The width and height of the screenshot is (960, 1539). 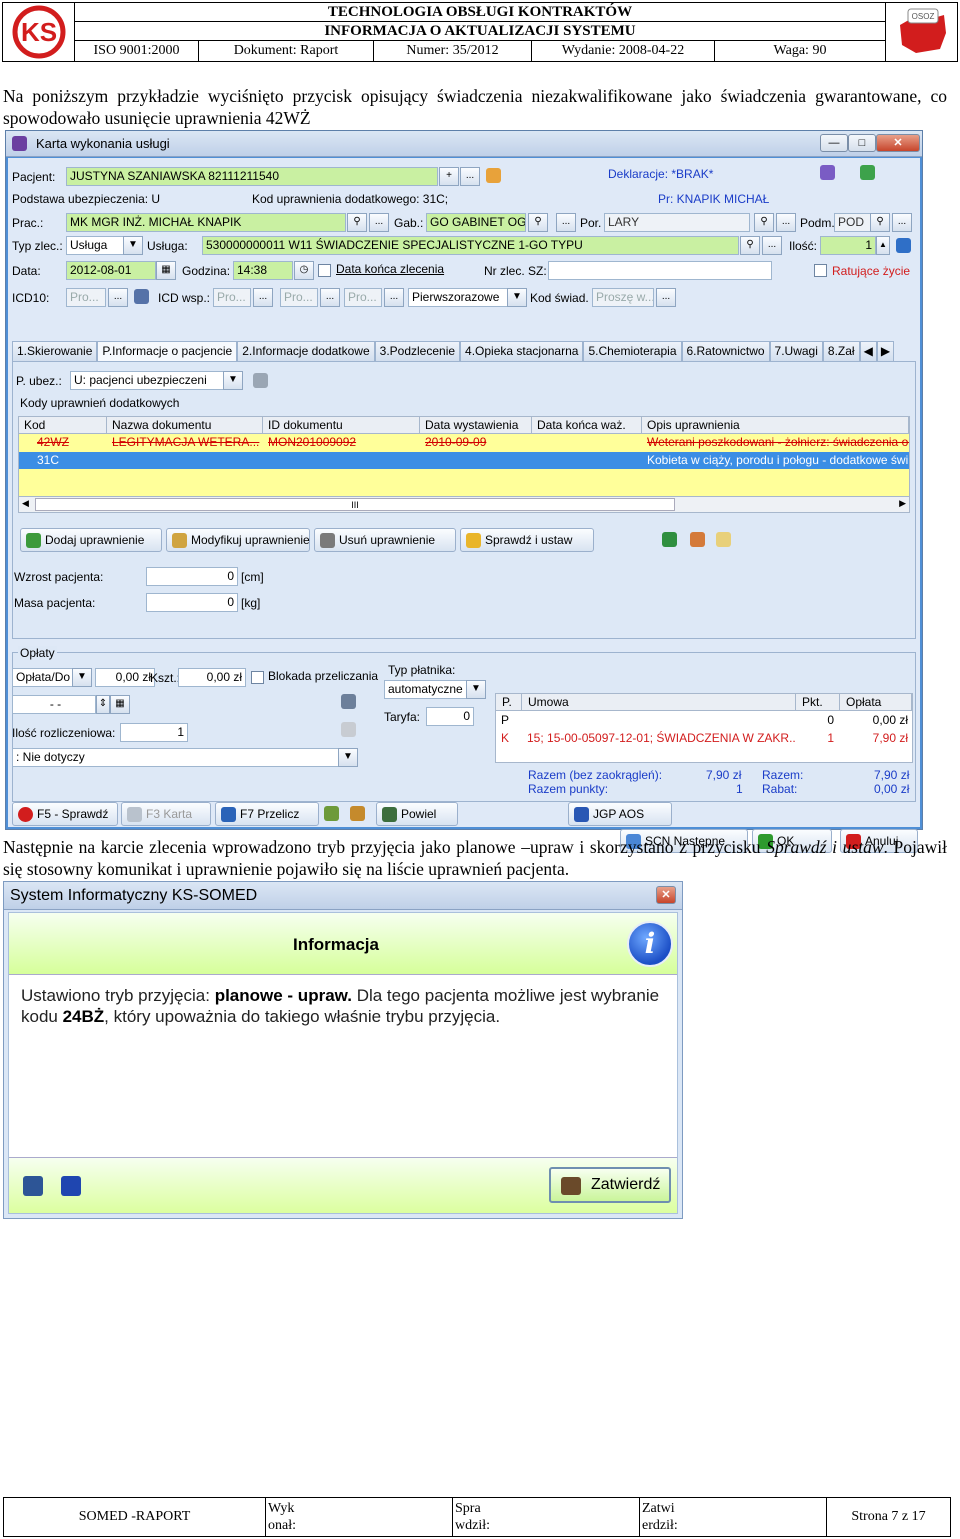 I want to click on ilosc-field: 1, so click(x=848, y=245).